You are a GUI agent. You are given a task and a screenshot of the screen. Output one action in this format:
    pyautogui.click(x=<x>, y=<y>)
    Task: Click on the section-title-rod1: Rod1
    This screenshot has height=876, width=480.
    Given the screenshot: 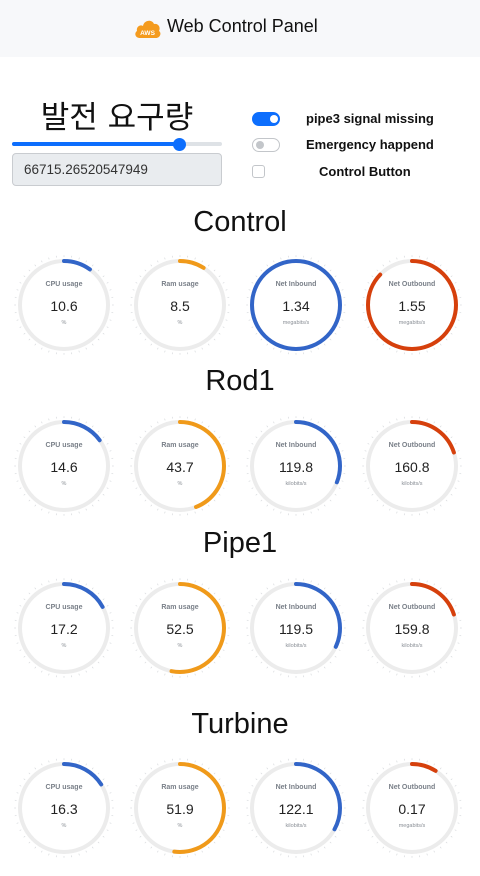 What is the action you would take?
    pyautogui.click(x=240, y=381)
    